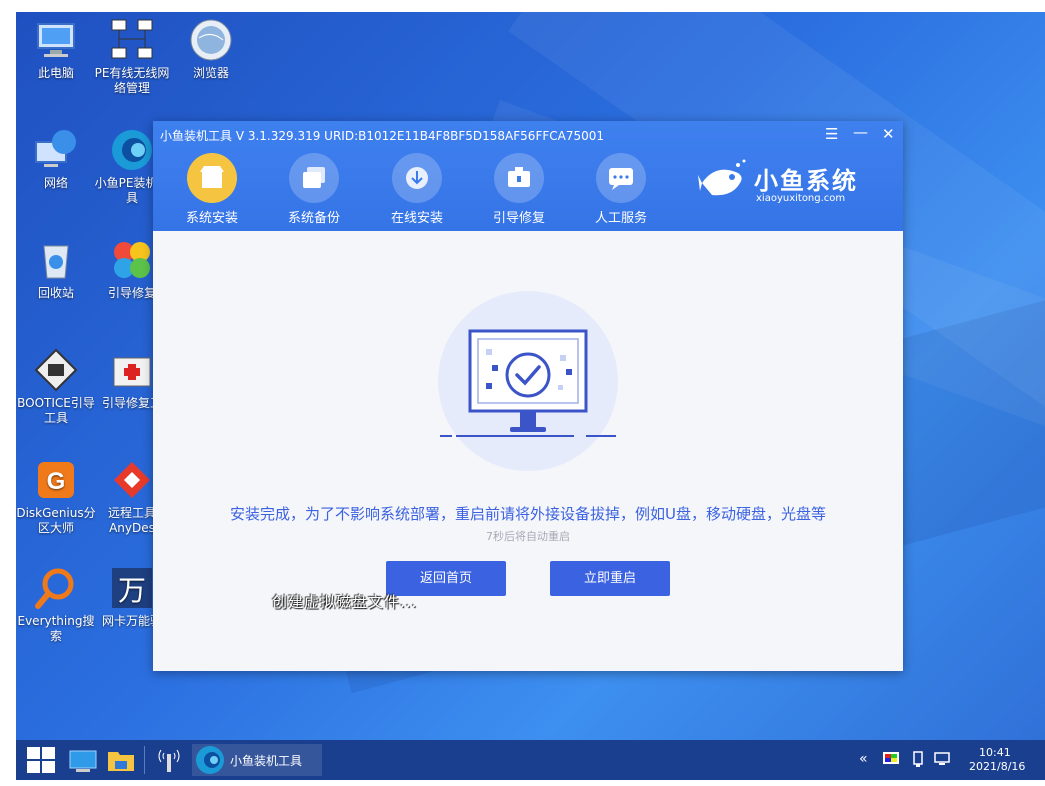  I want to click on tab-boot-repair: 引导修复, so click(519, 189).